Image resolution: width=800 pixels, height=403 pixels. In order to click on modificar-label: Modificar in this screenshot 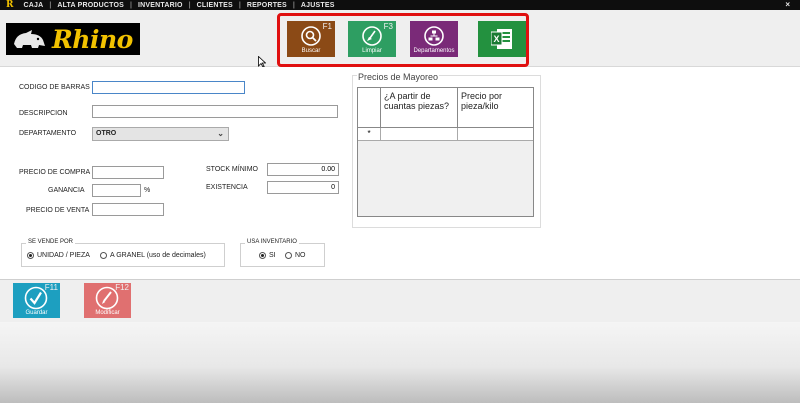, I will do `click(107, 313)`.